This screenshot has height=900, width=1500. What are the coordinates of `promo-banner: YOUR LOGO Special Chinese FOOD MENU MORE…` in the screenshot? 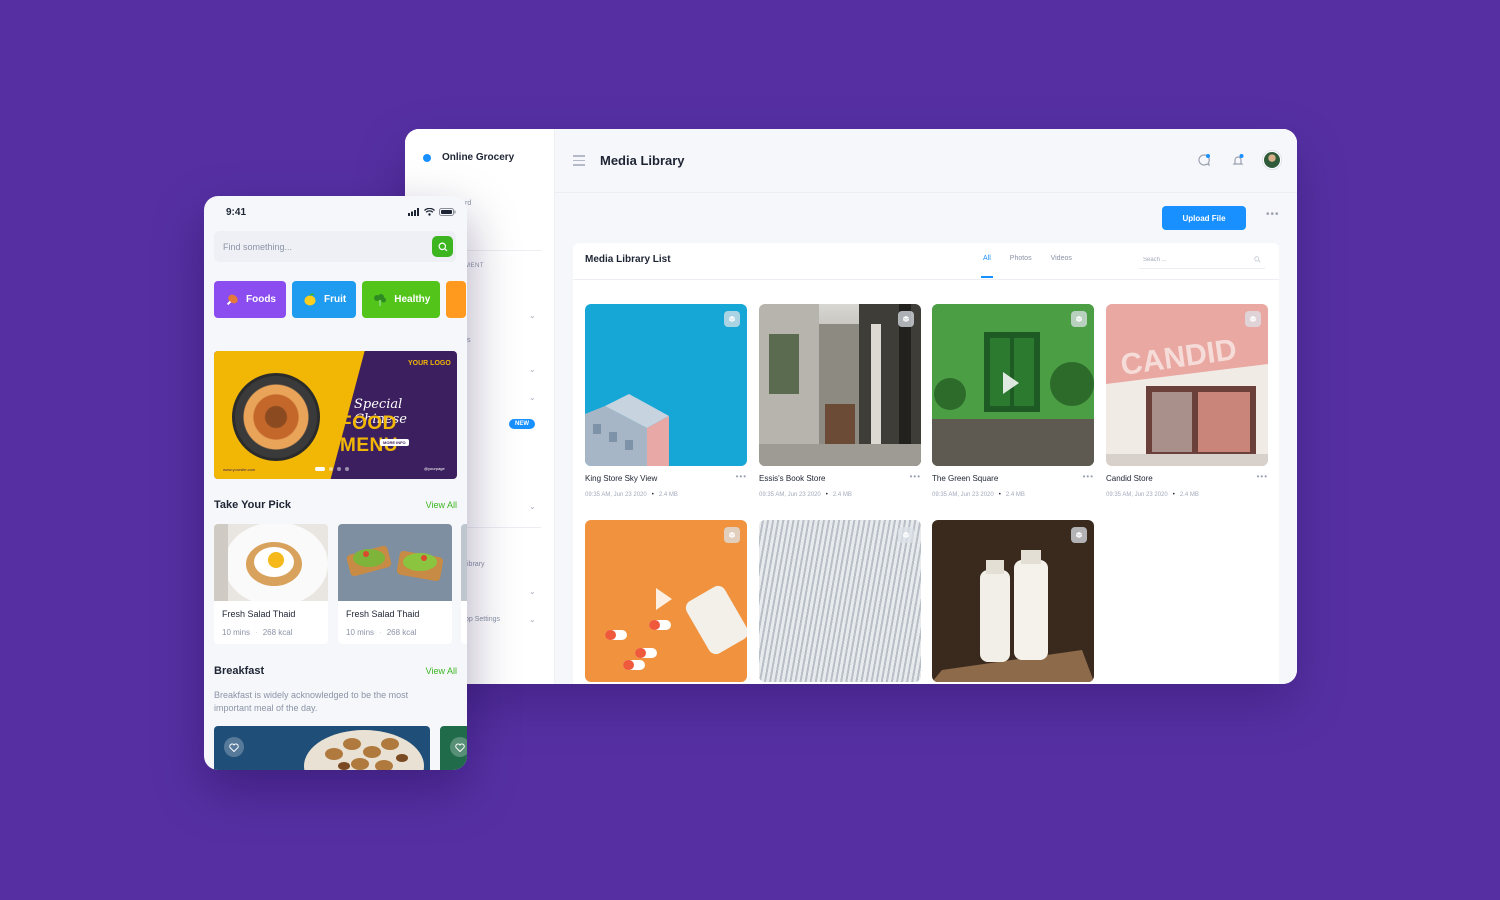 It's located at (335, 415).